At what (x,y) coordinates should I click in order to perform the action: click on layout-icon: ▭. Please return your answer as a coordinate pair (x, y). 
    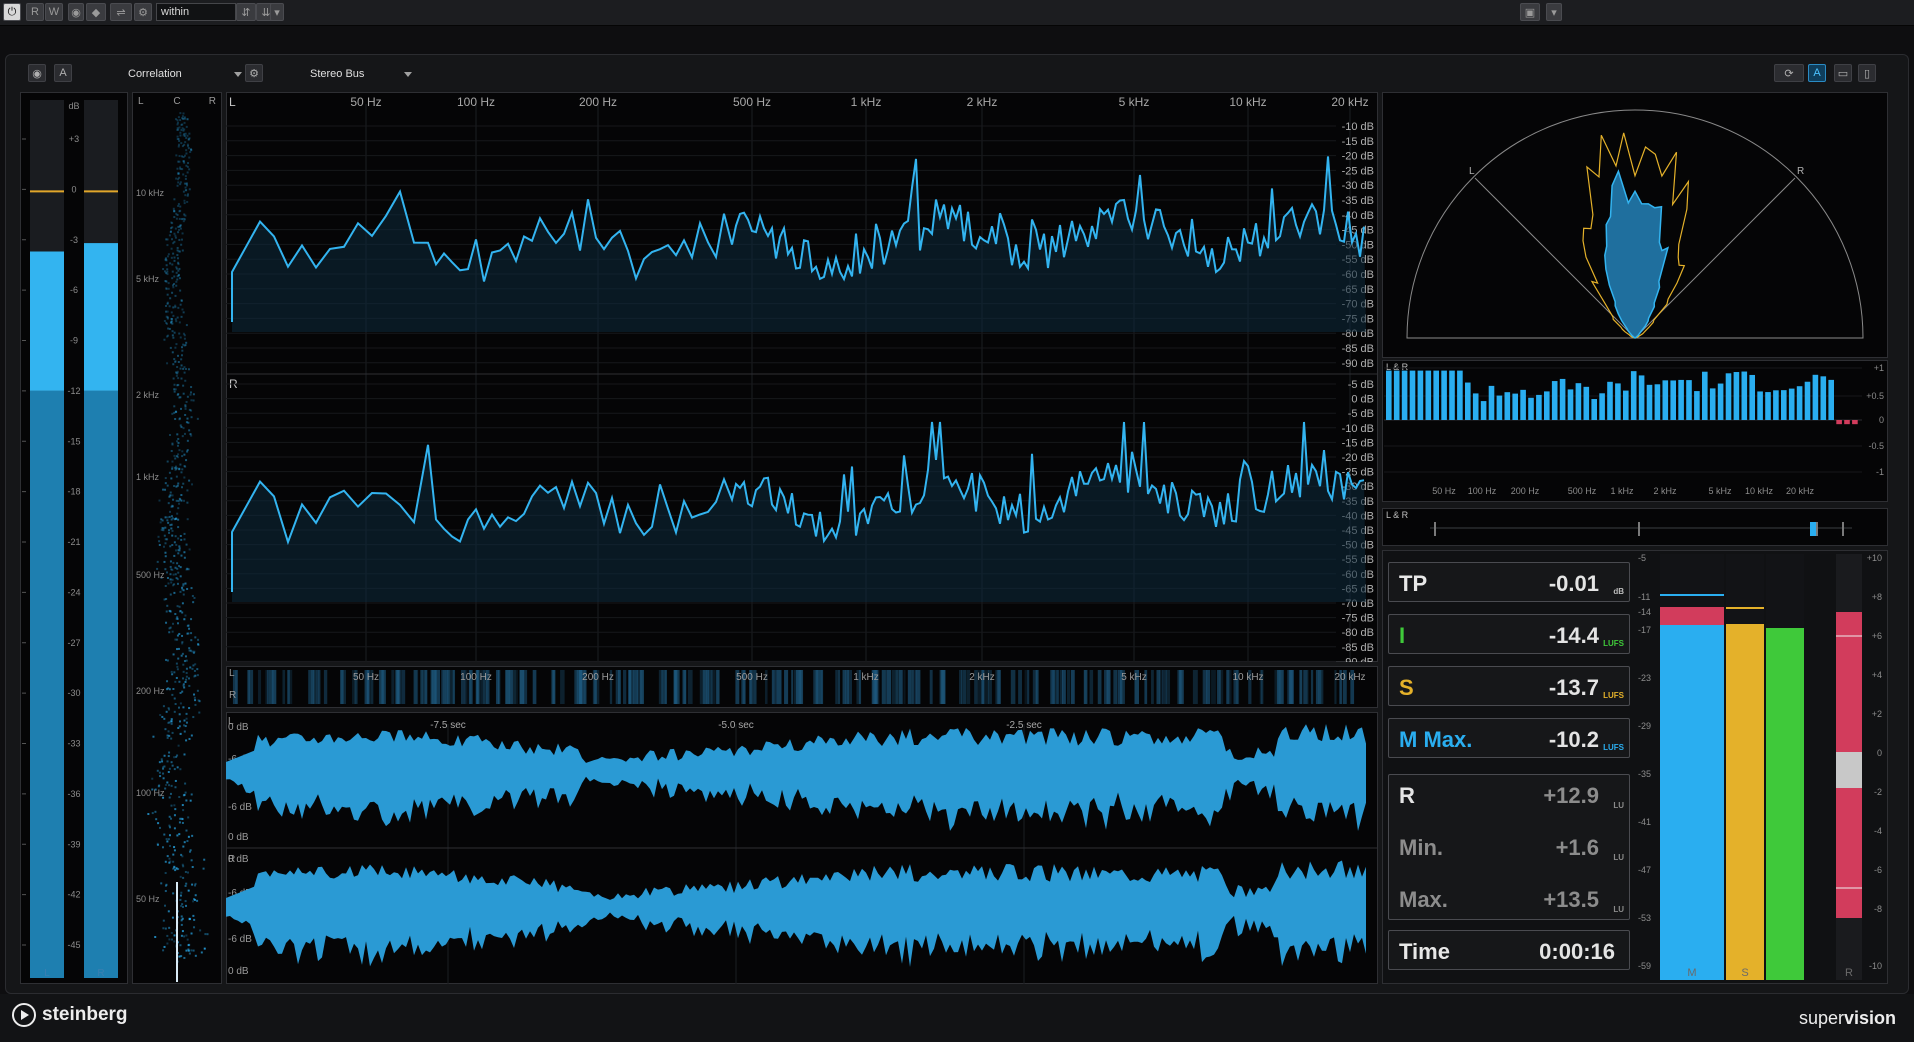
    Looking at the image, I should click on (1843, 73).